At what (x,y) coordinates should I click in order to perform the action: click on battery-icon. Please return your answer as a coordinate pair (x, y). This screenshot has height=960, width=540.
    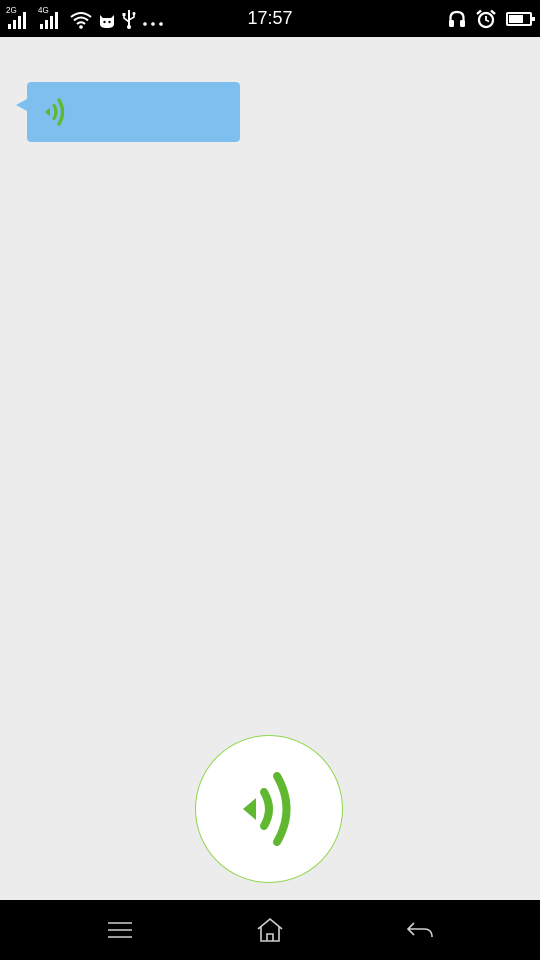
    Looking at the image, I should click on (520, 18).